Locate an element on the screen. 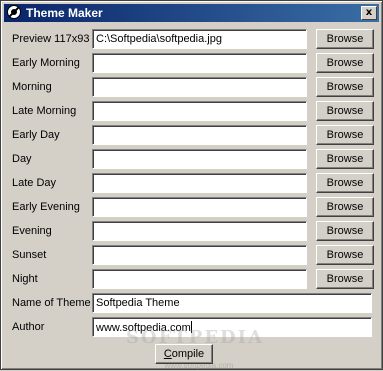 This screenshot has height=371, width=383. late-morning-label: Late Morning is located at coordinates (44, 111).